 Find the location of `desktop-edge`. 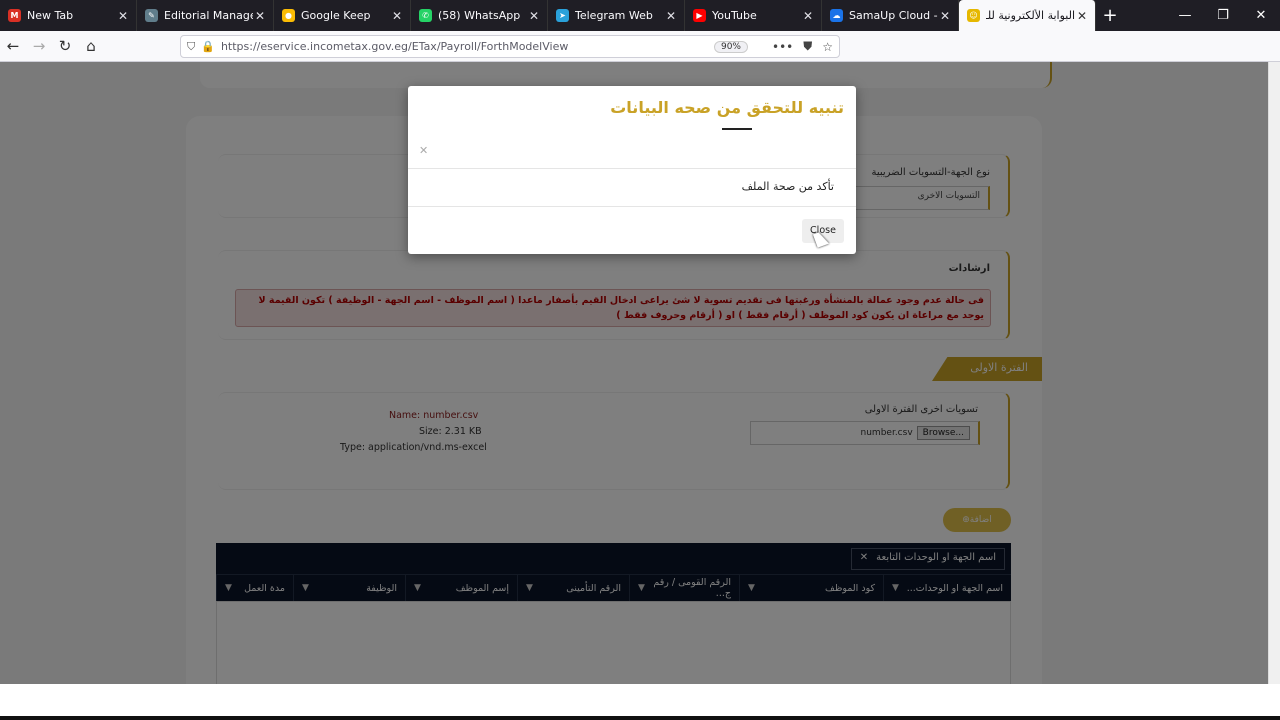

desktop-edge is located at coordinates (640, 718).